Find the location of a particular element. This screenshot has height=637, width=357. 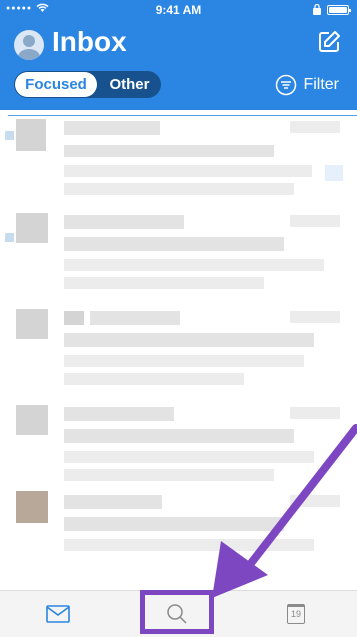

search-highlight-box is located at coordinates (177, 612).